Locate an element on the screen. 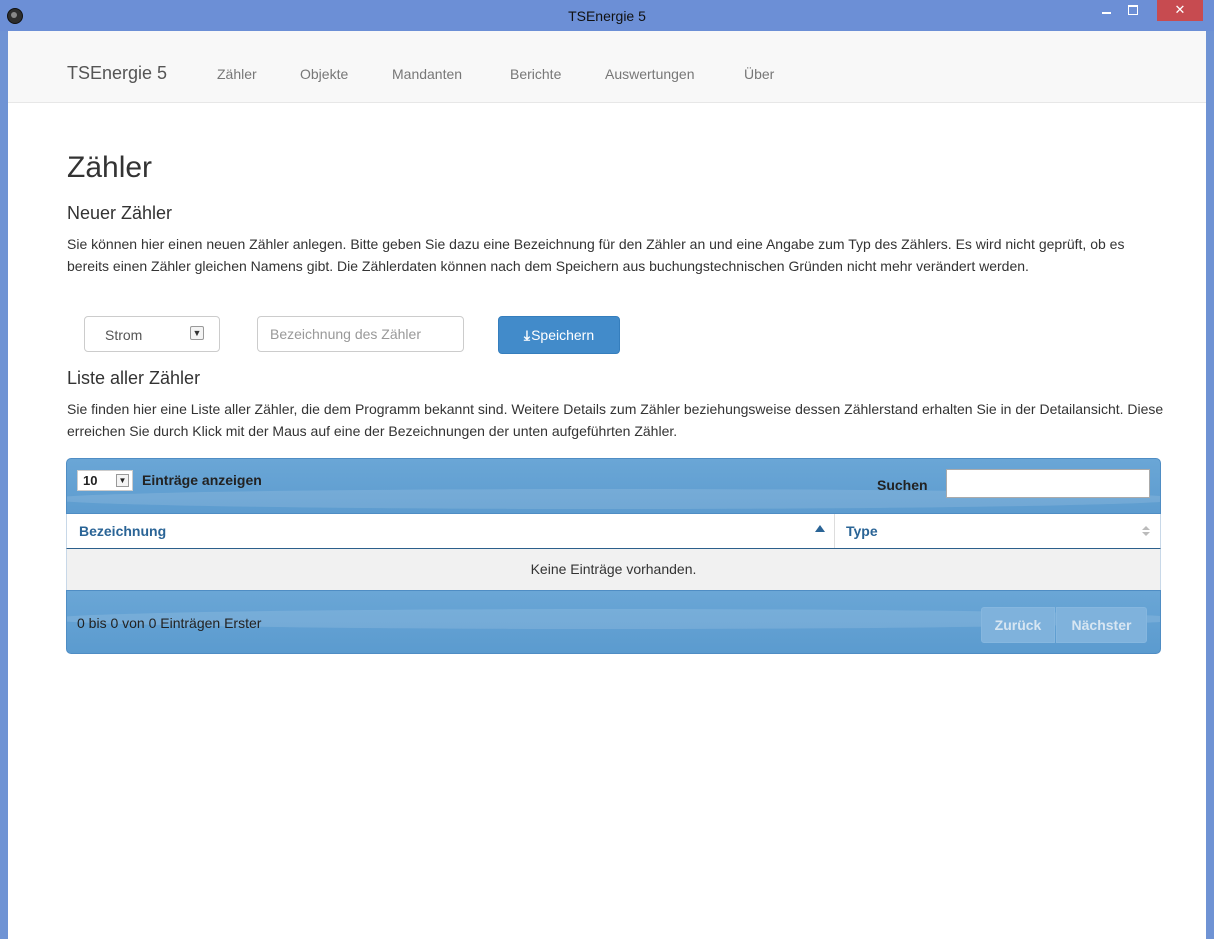 The image size is (1214, 939). search-input is located at coordinates (1048, 483).